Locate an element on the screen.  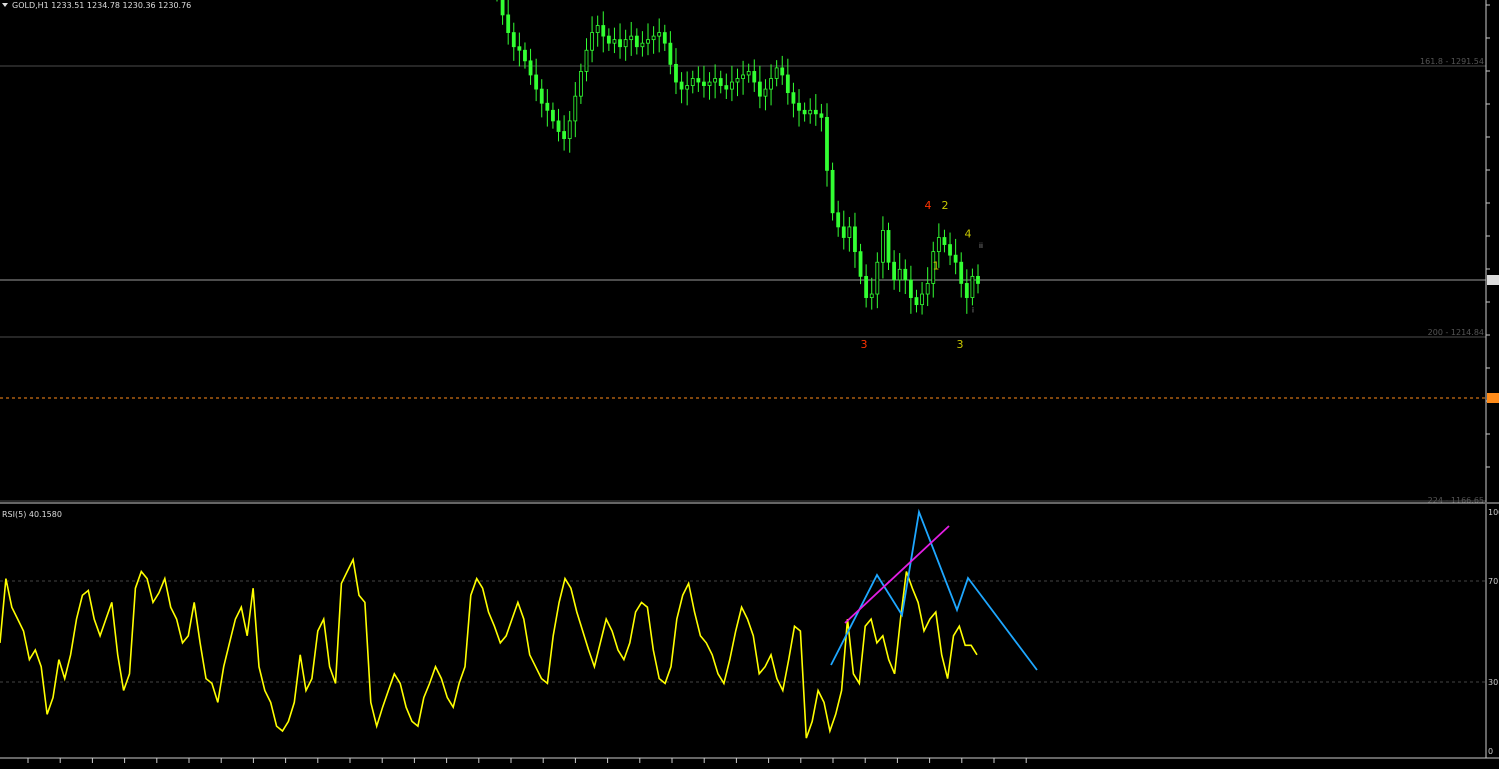
time-axis-ticks is located at coordinates (527, 760).